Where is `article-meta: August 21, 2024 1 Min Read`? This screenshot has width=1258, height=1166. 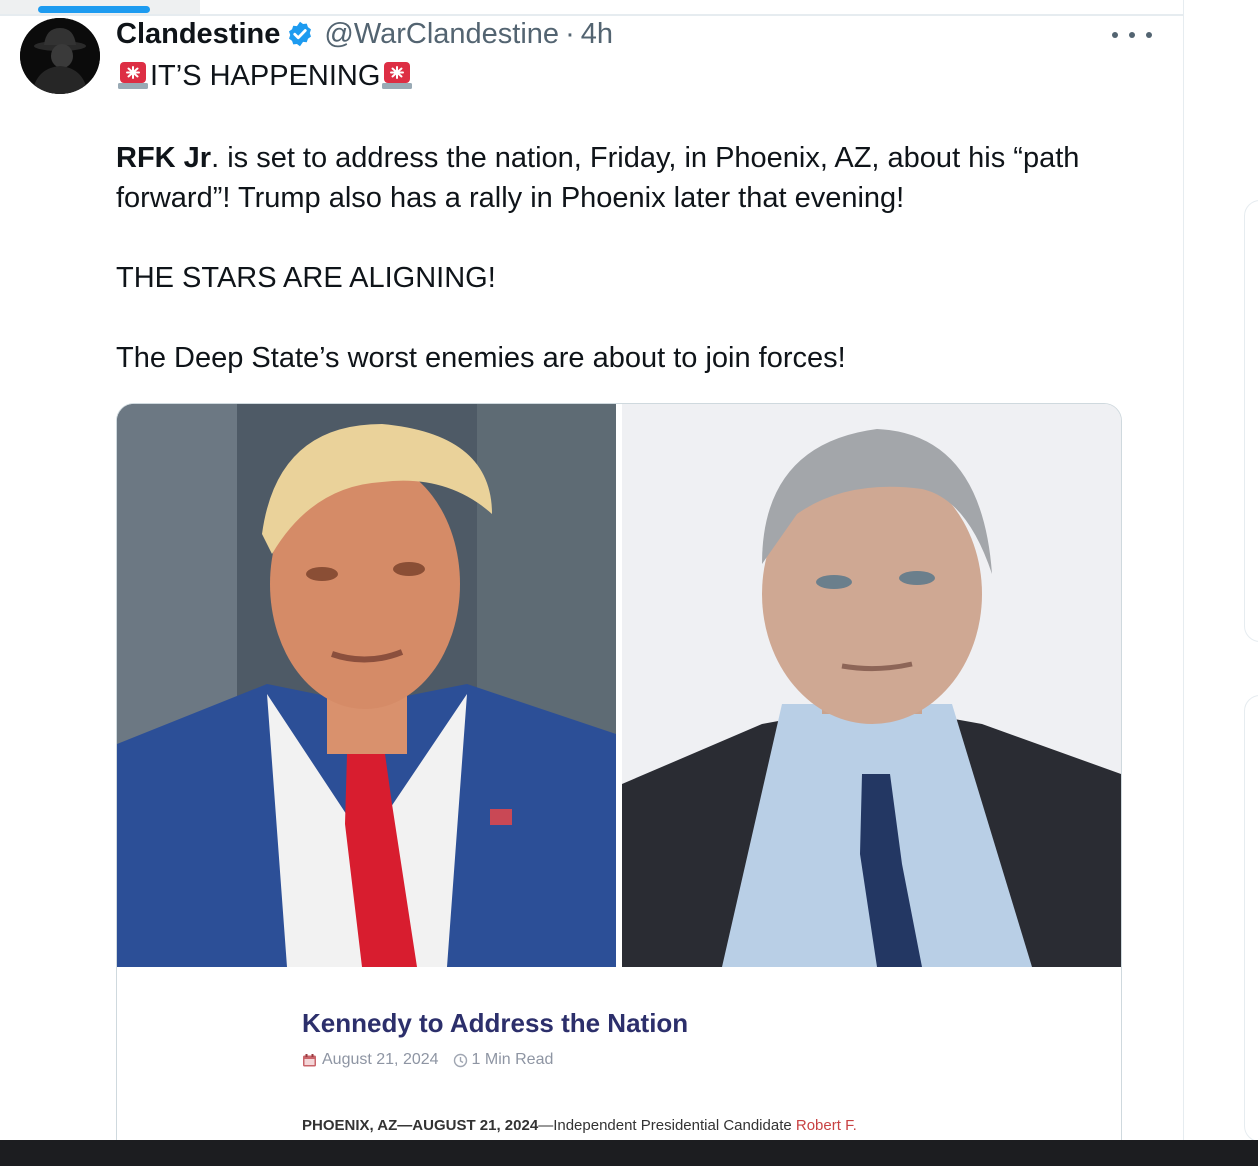 article-meta: August 21, 2024 1 Min Read is located at coordinates (427, 1060).